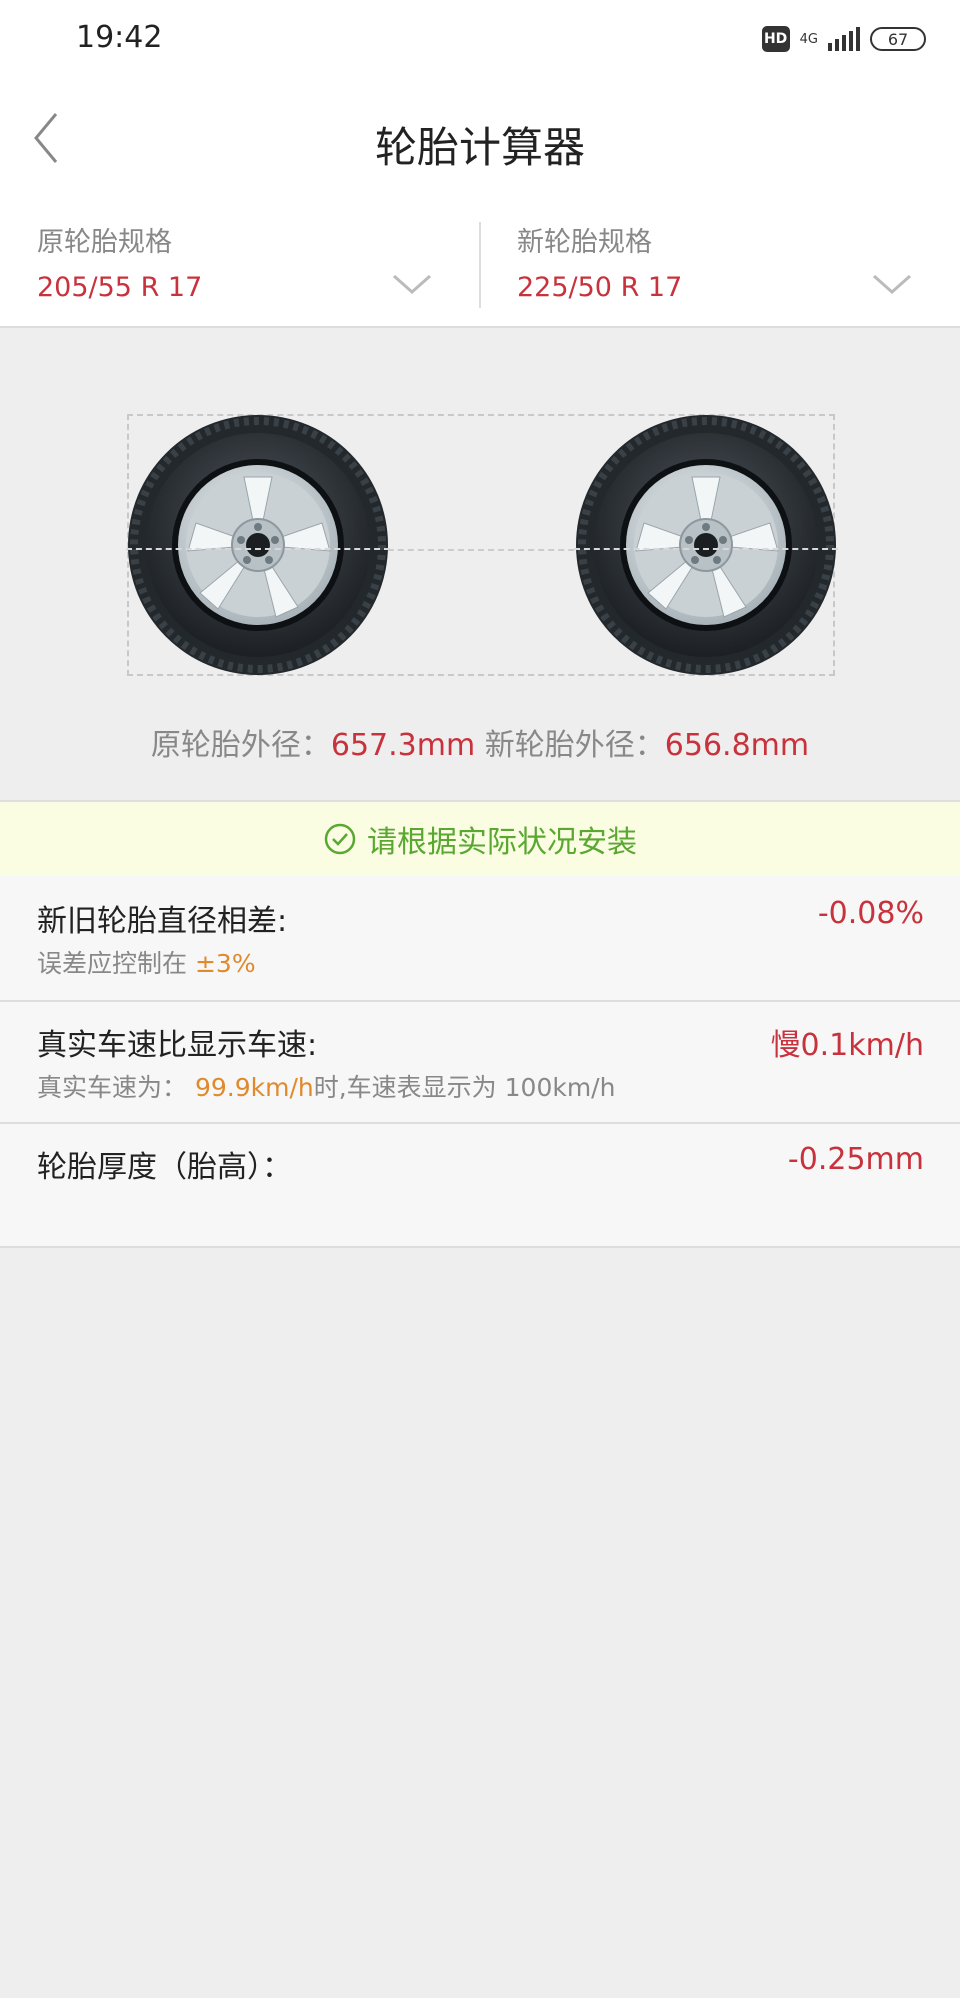 Image resolution: width=960 pixels, height=1998 pixels. I want to click on thickness-value: -0.25mm, so click(855, 1159).